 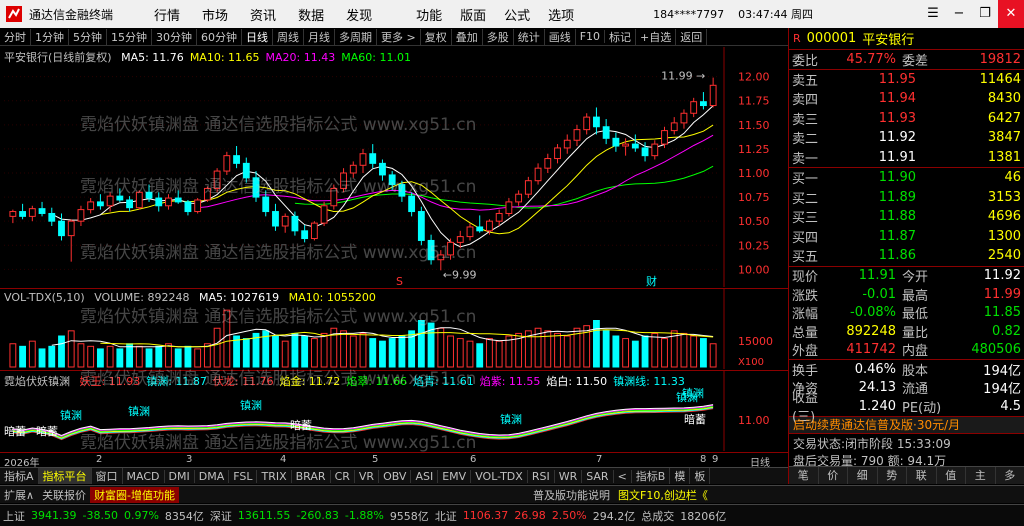 I want to click on order-price: 11.92, so click(x=897, y=138).